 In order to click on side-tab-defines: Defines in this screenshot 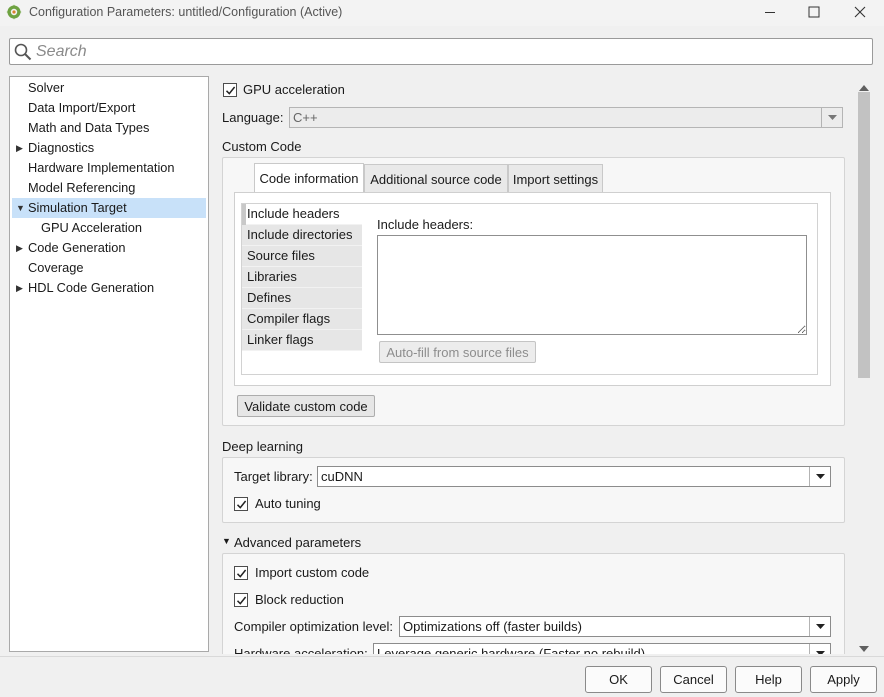, I will do `click(302, 298)`.